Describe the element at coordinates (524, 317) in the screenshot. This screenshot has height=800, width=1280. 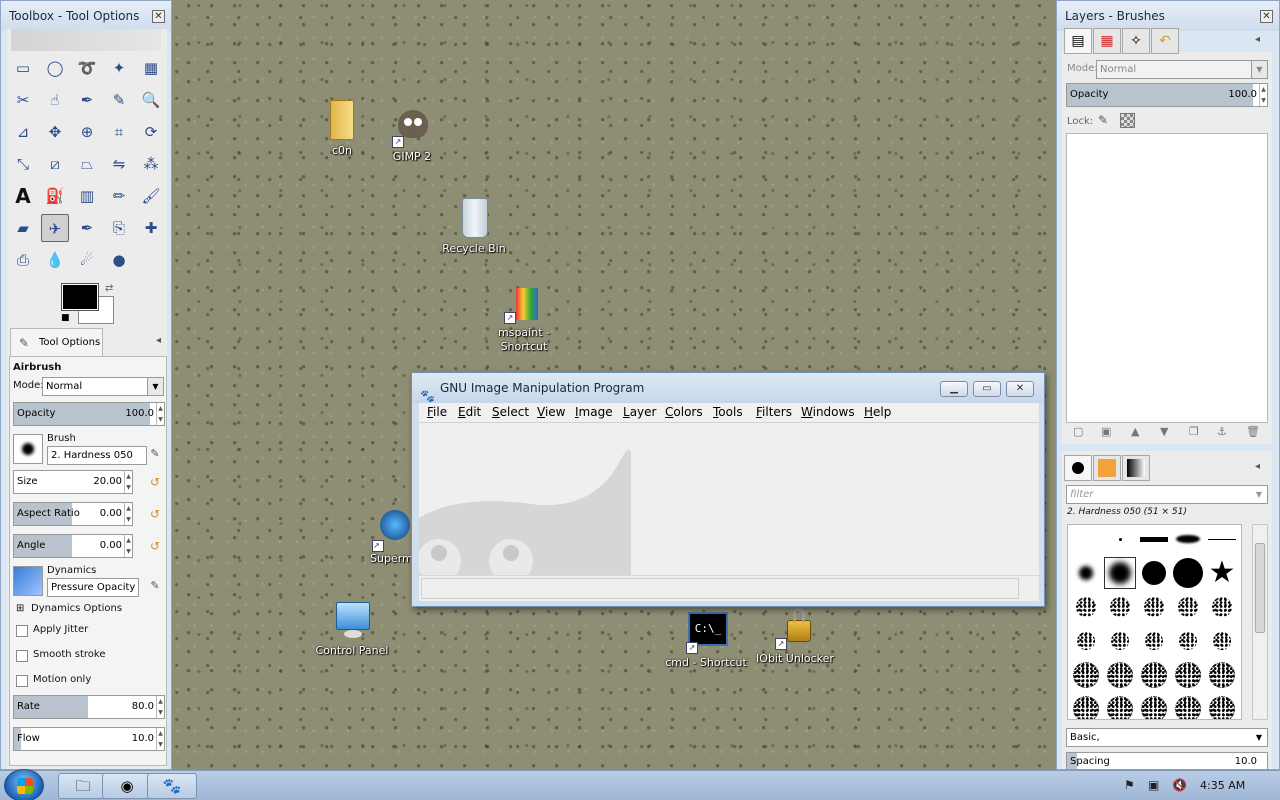
I see `desktop-icon-mspaint: ↗ mspaint - Shortcut` at that location.